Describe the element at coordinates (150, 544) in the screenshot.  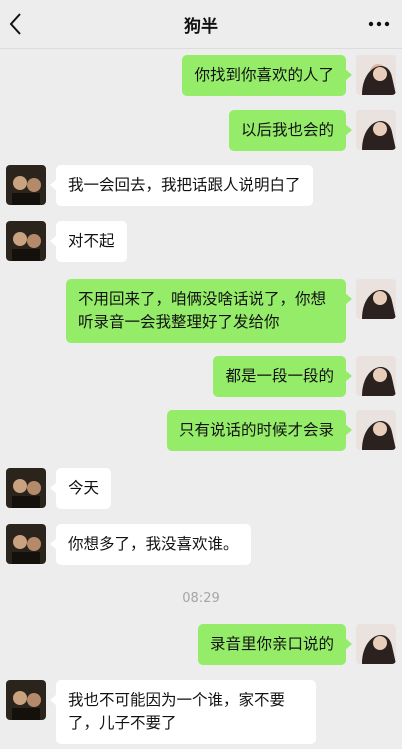
I see `message-bubble-contact: 你想多了，我没喜欢谁。` at that location.